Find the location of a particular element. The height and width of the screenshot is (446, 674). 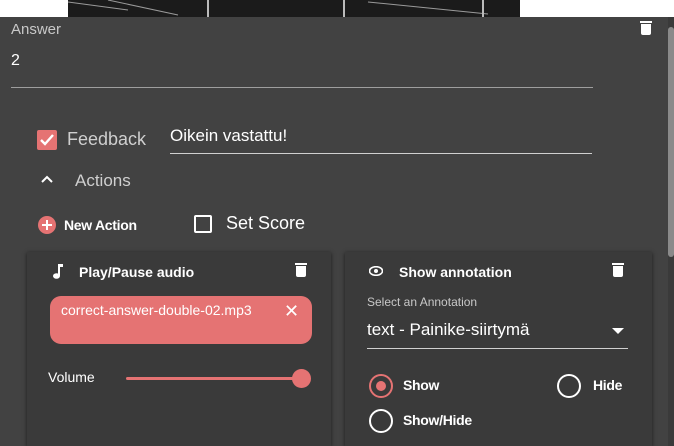

radio-hide is located at coordinates (569, 386).